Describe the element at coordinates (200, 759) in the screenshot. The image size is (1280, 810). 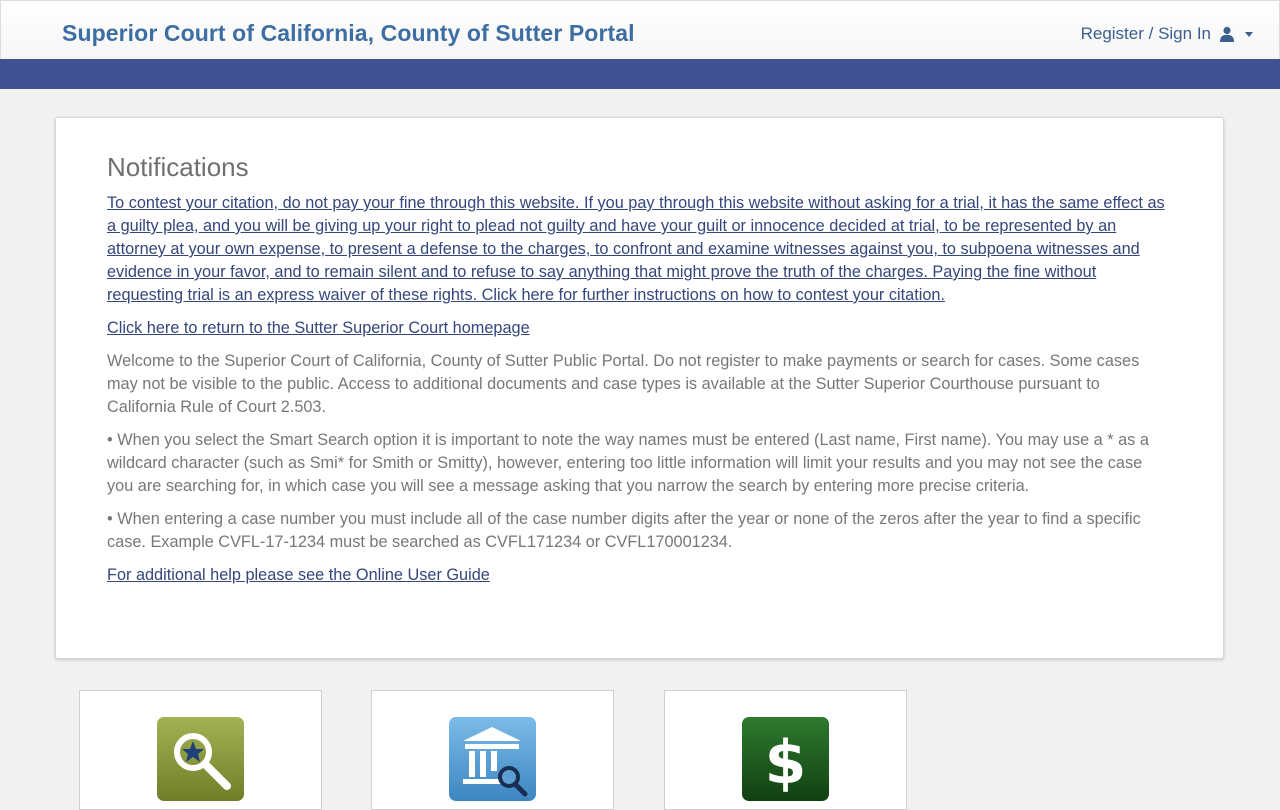
I see `smart-search-icon` at that location.